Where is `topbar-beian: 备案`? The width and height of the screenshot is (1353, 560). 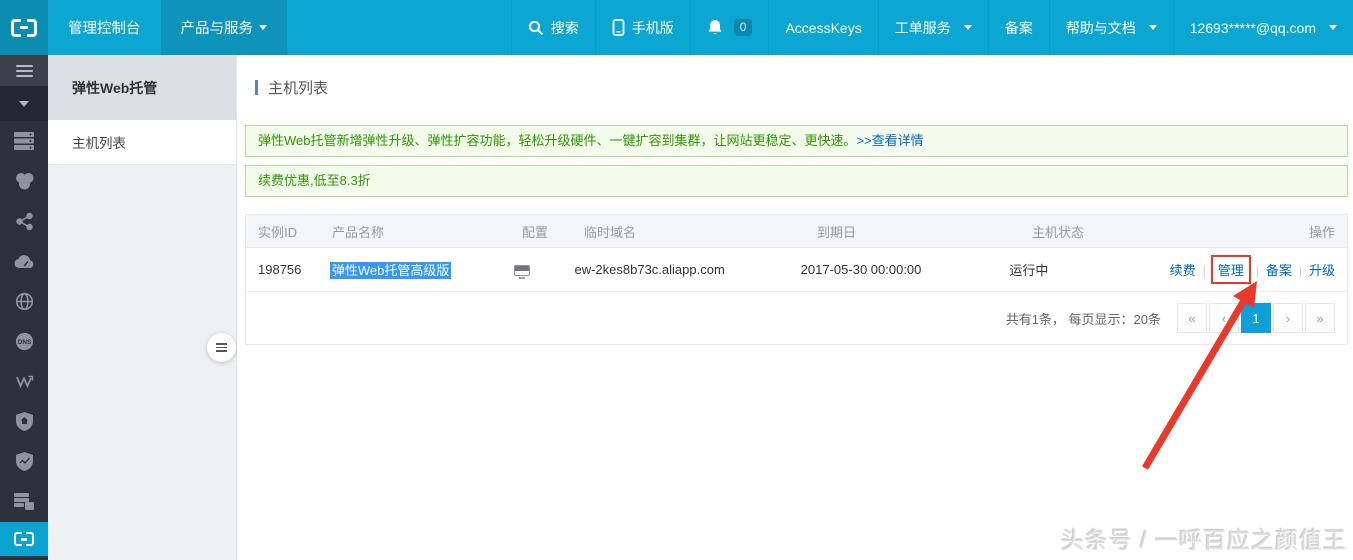 topbar-beian: 备案 is located at coordinates (1018, 27).